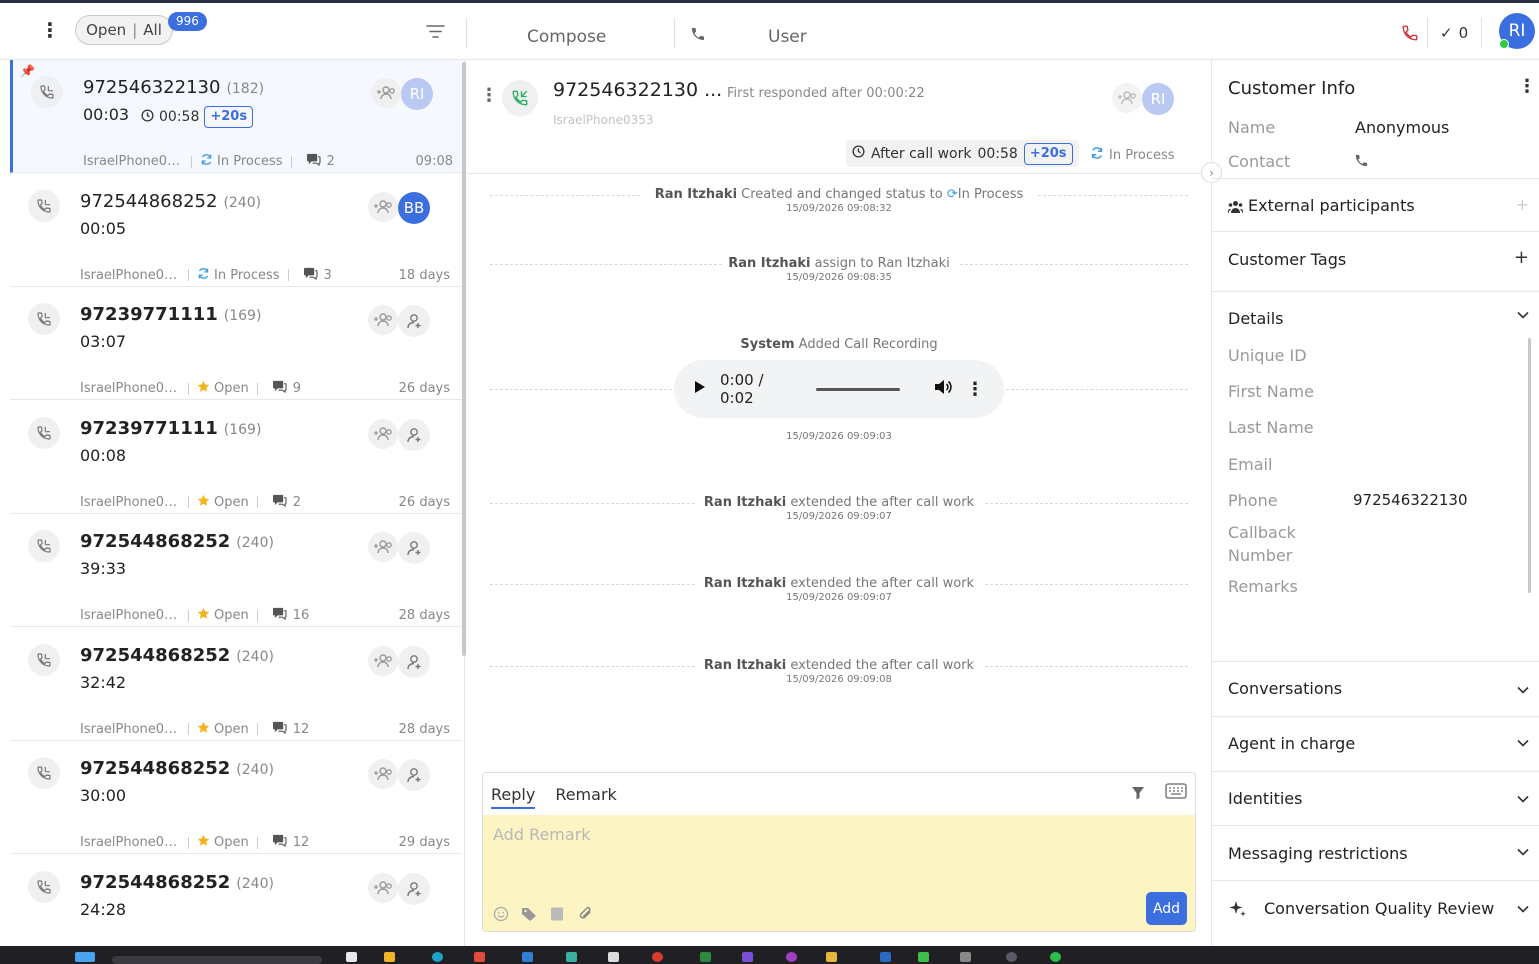  I want to click on number-text: 97239771111, so click(149, 428).